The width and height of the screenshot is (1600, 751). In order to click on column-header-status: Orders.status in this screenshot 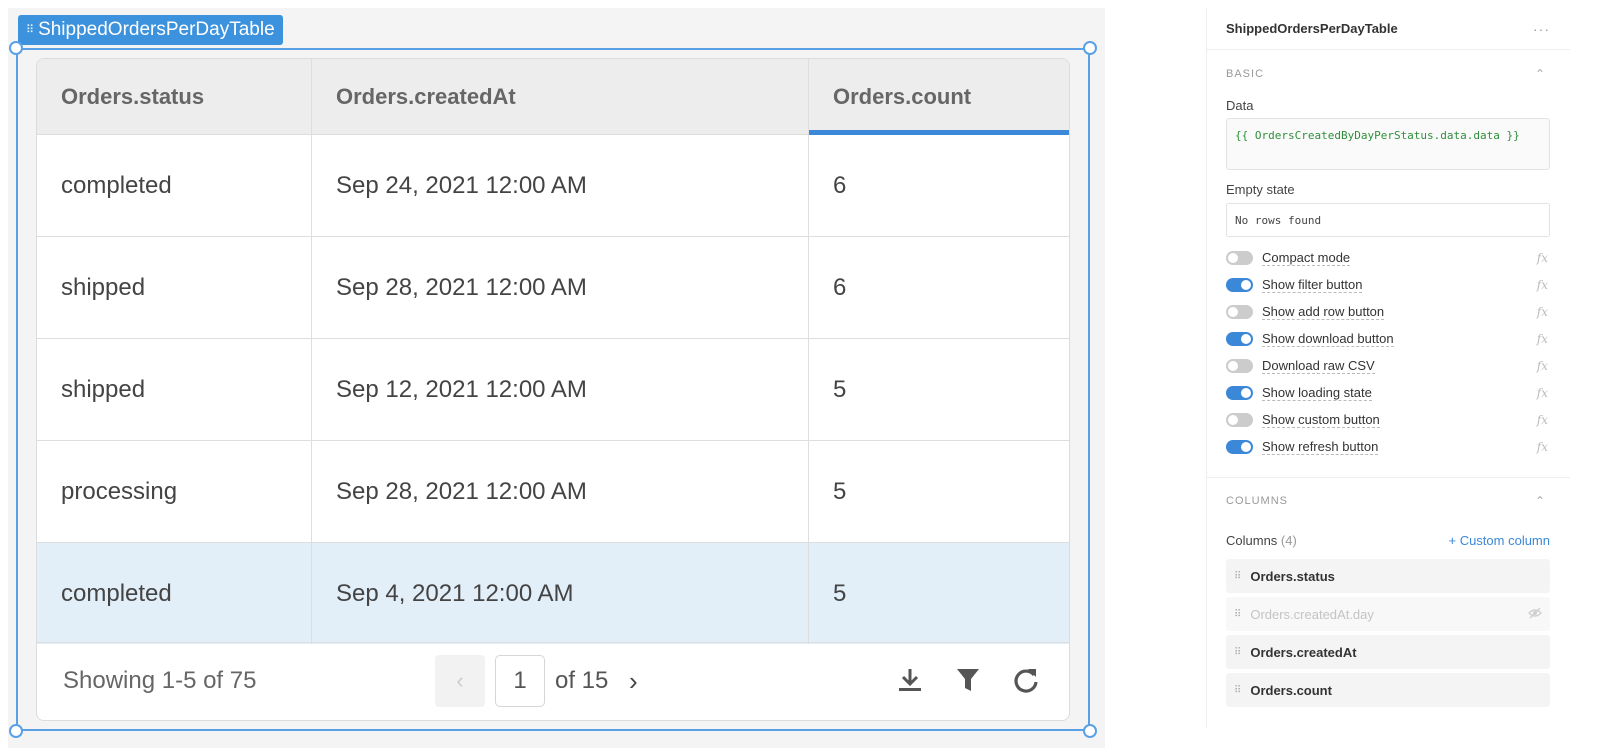, I will do `click(174, 96)`.